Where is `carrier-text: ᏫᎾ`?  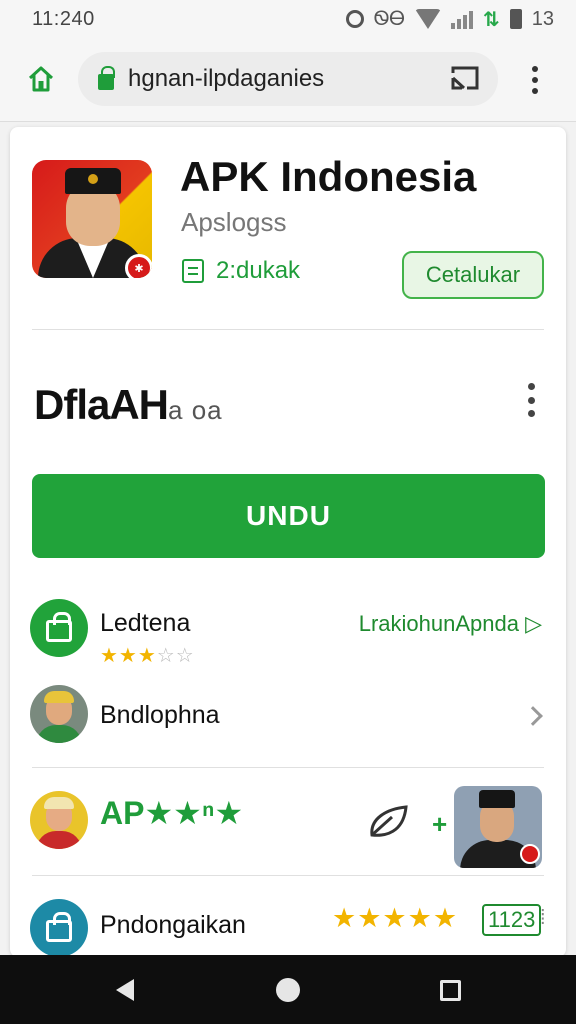
carrier-text: ᏫᎾ is located at coordinates (389, 18).